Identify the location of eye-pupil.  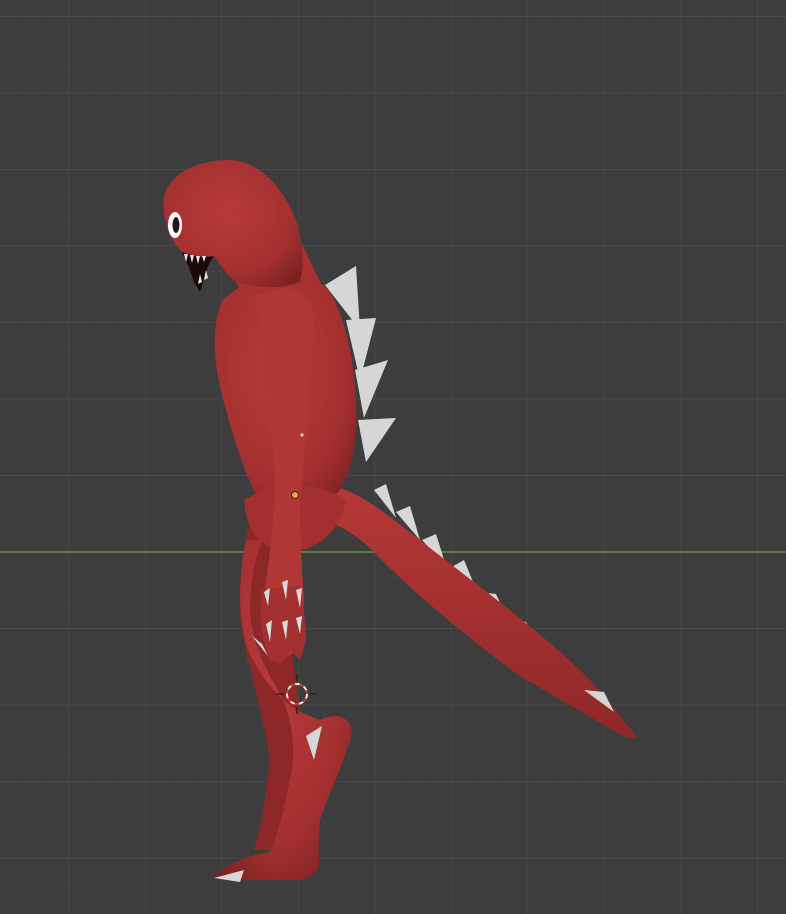
(176, 225).